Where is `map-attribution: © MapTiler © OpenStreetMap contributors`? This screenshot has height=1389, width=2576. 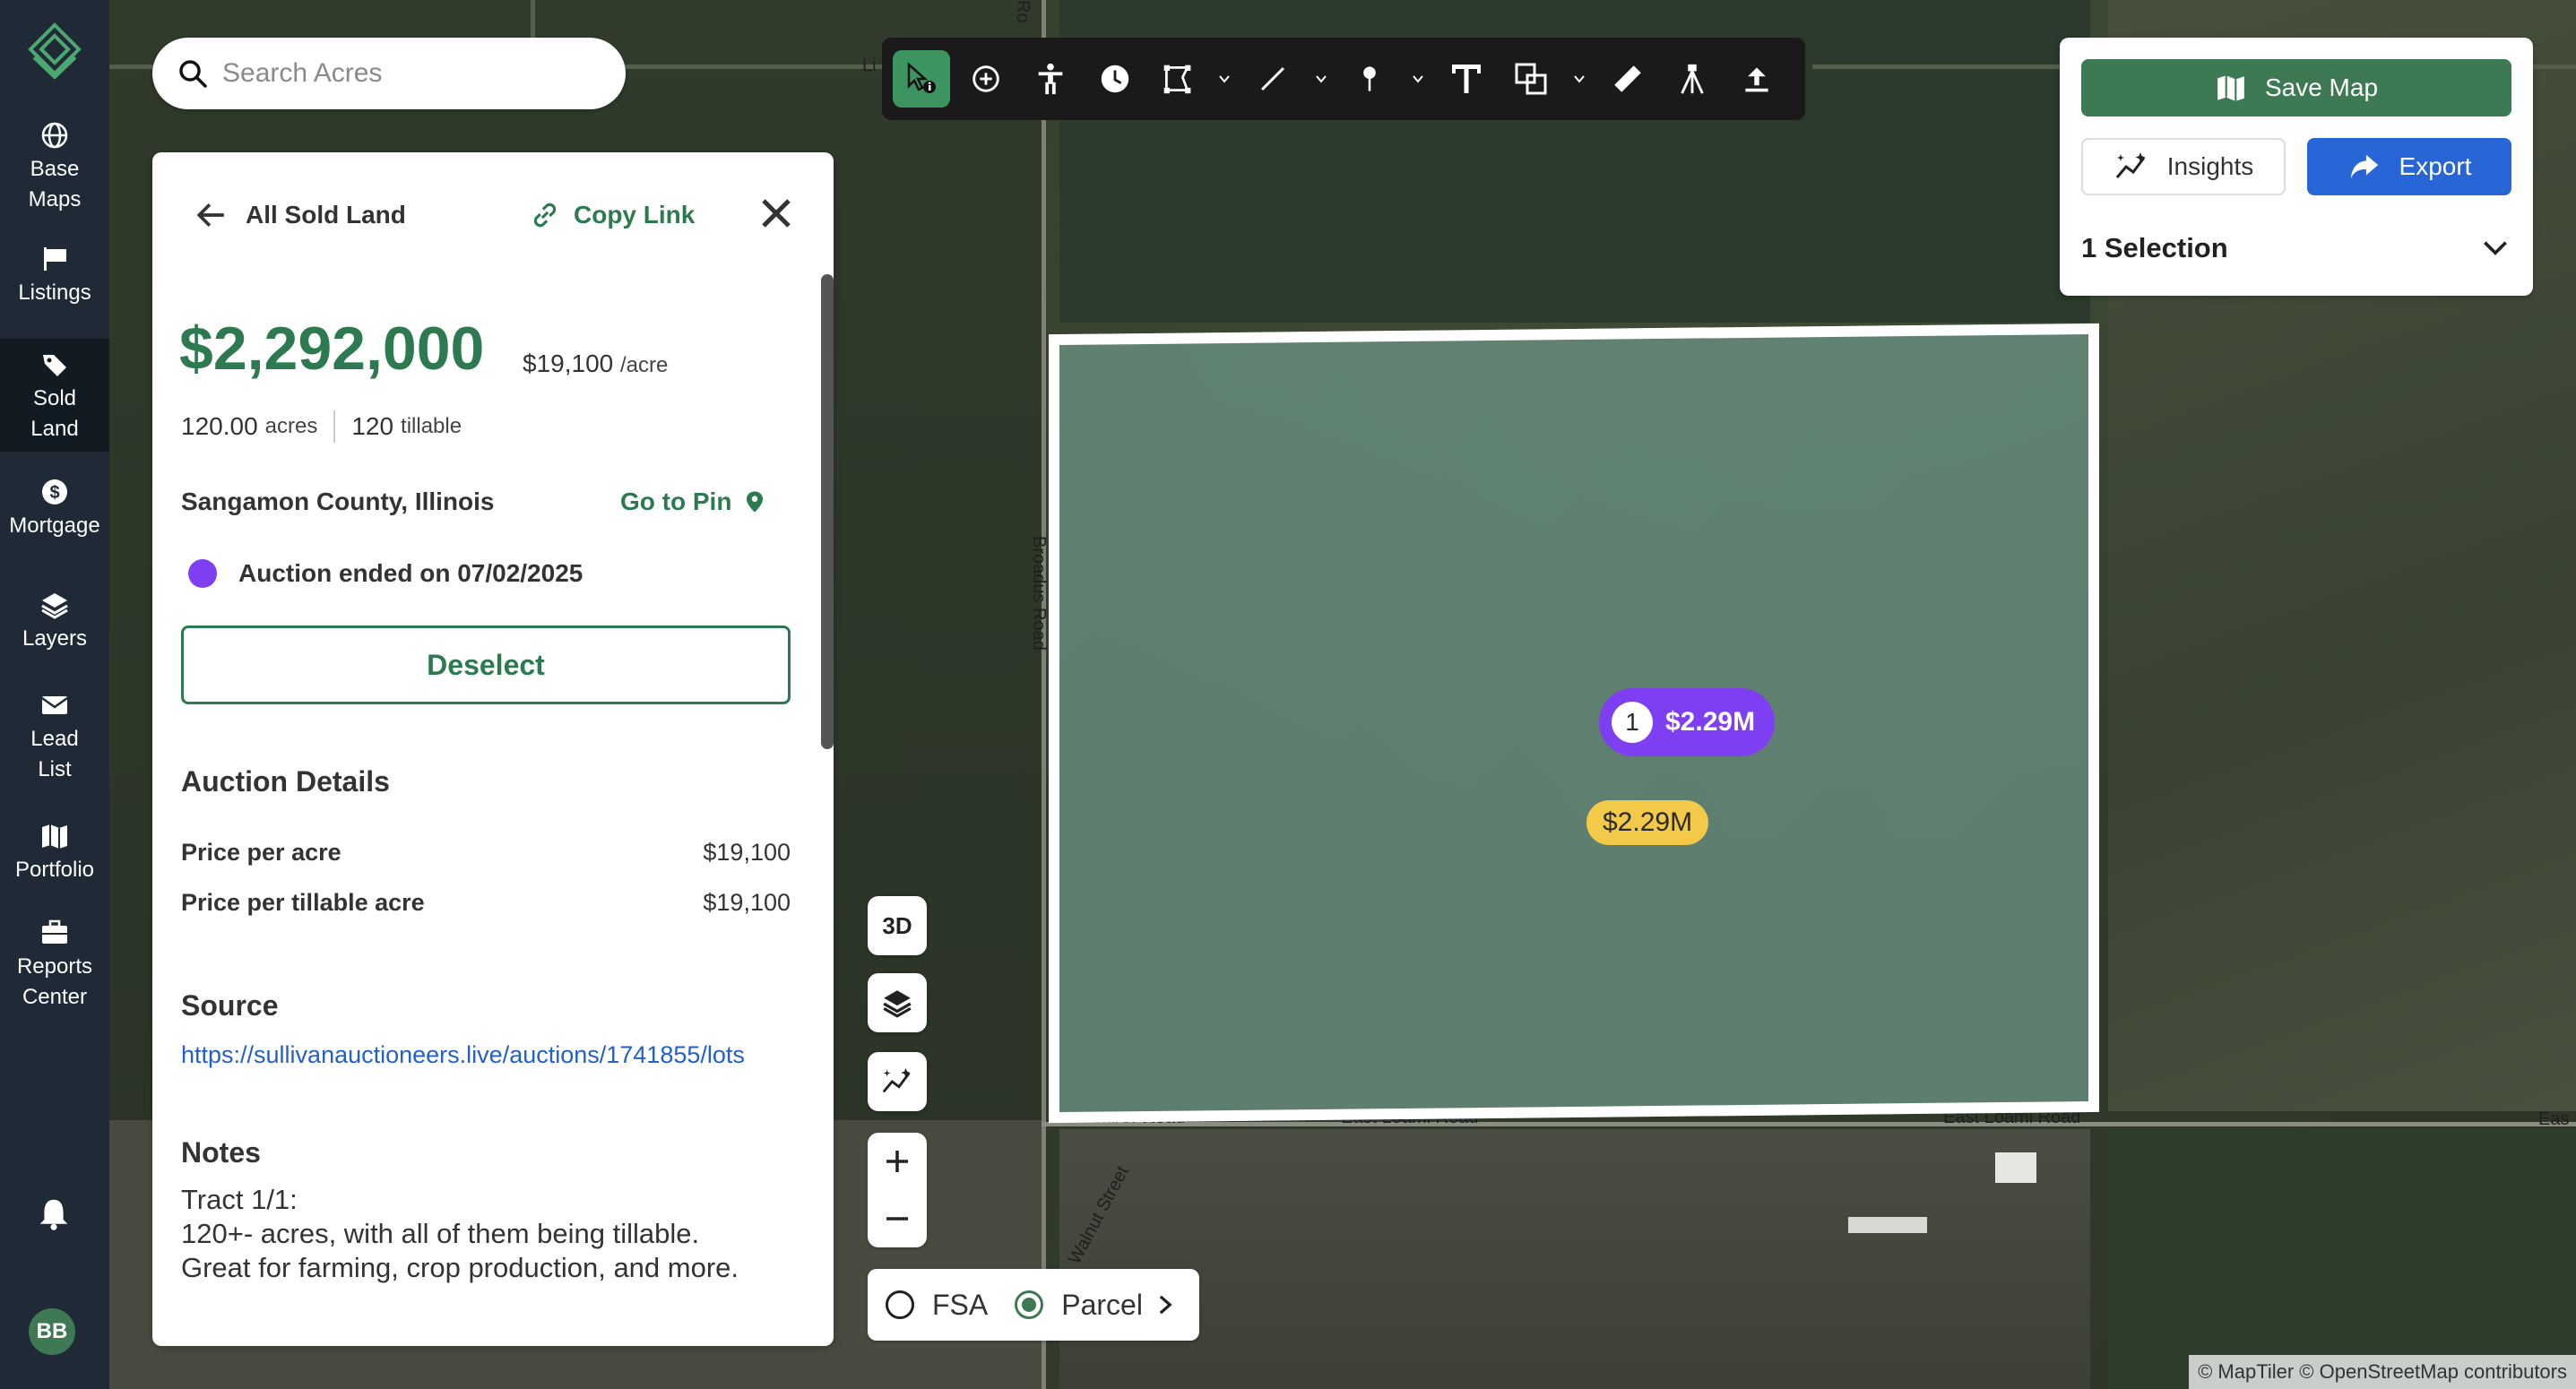 map-attribution: © MapTiler © OpenStreetMap contributors is located at coordinates (2382, 1372).